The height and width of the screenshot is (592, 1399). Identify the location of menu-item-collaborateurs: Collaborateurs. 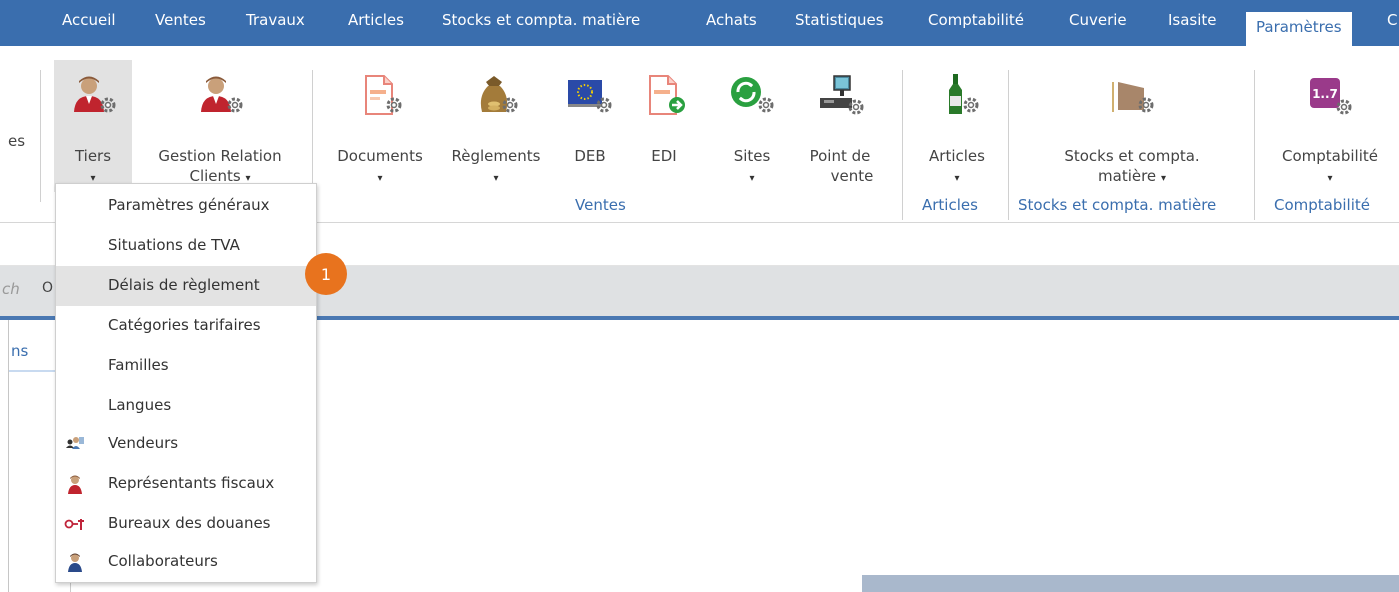
(186, 562).